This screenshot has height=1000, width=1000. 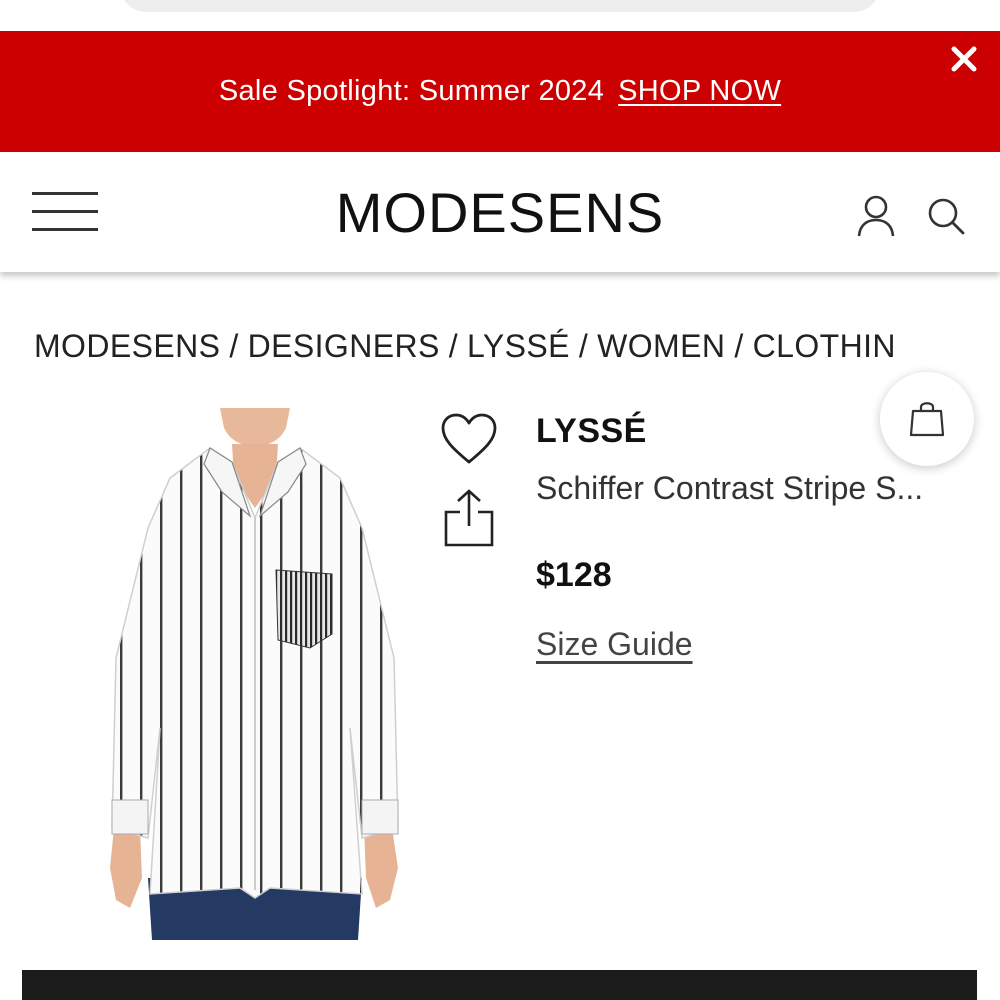 I want to click on product-brand: LYSSÉ, so click(x=591, y=431).